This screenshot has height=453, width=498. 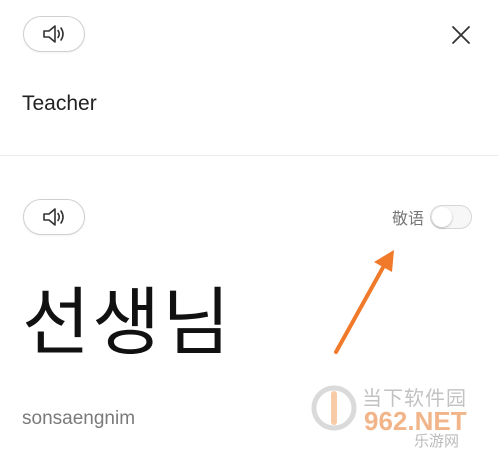 I want to click on honorific-toggle-group: 敬语, so click(x=432, y=217).